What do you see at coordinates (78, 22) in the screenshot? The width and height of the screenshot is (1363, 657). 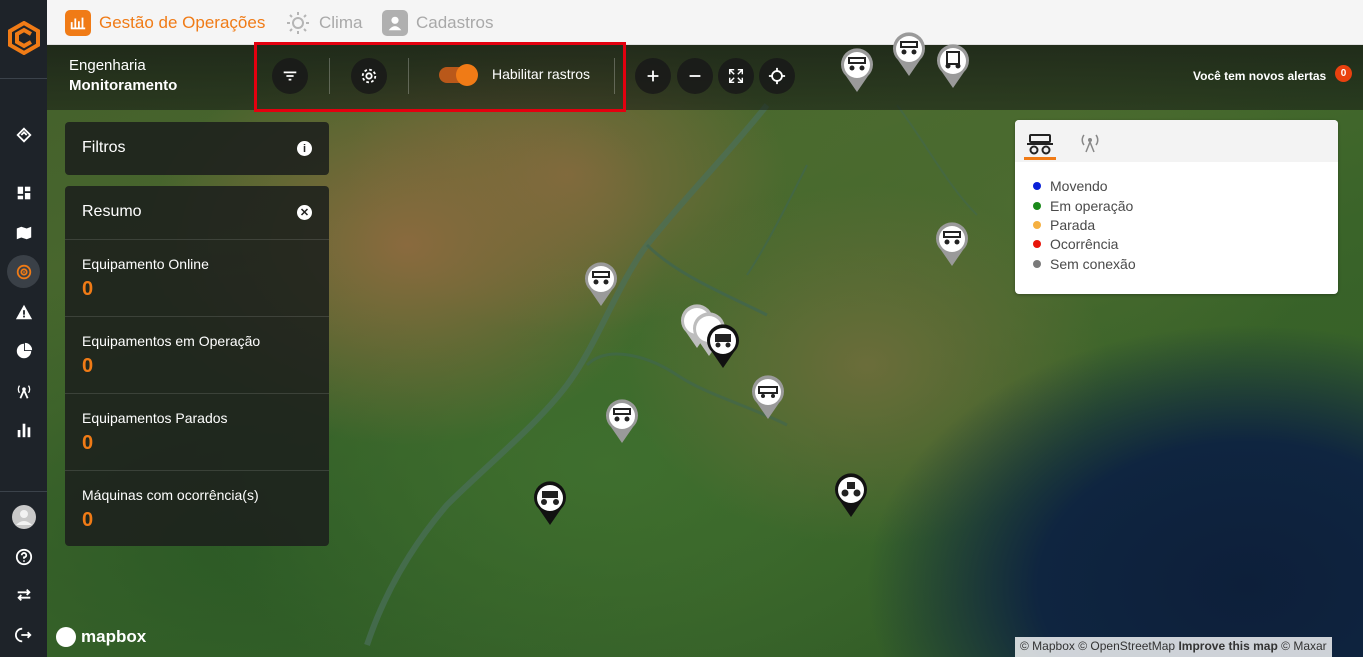 I see `chart-icon` at bounding box center [78, 22].